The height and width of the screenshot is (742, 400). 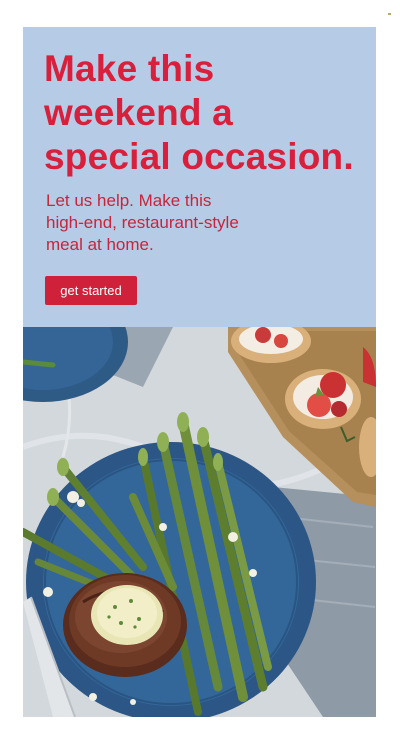 I want to click on subheadline-line-1: Let us help. Make this, so click(x=129, y=200).